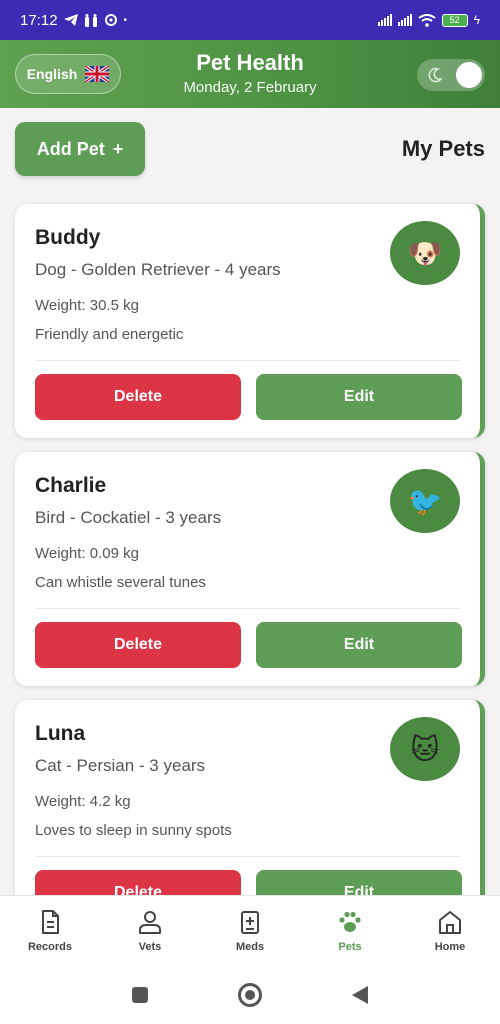 The image size is (500, 1024). I want to click on section-title: My Pets, so click(443, 148).